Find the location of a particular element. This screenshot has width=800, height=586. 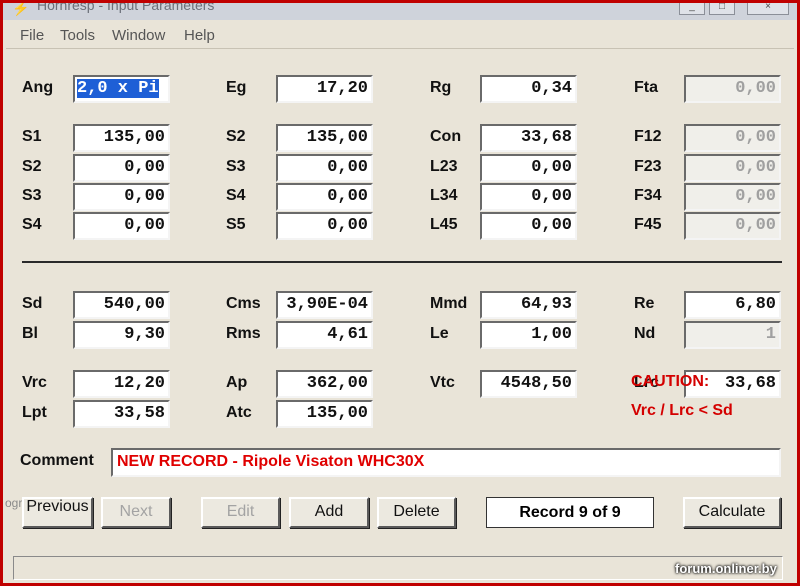

param-field-ang: 2,0 x Pi is located at coordinates (121, 89).